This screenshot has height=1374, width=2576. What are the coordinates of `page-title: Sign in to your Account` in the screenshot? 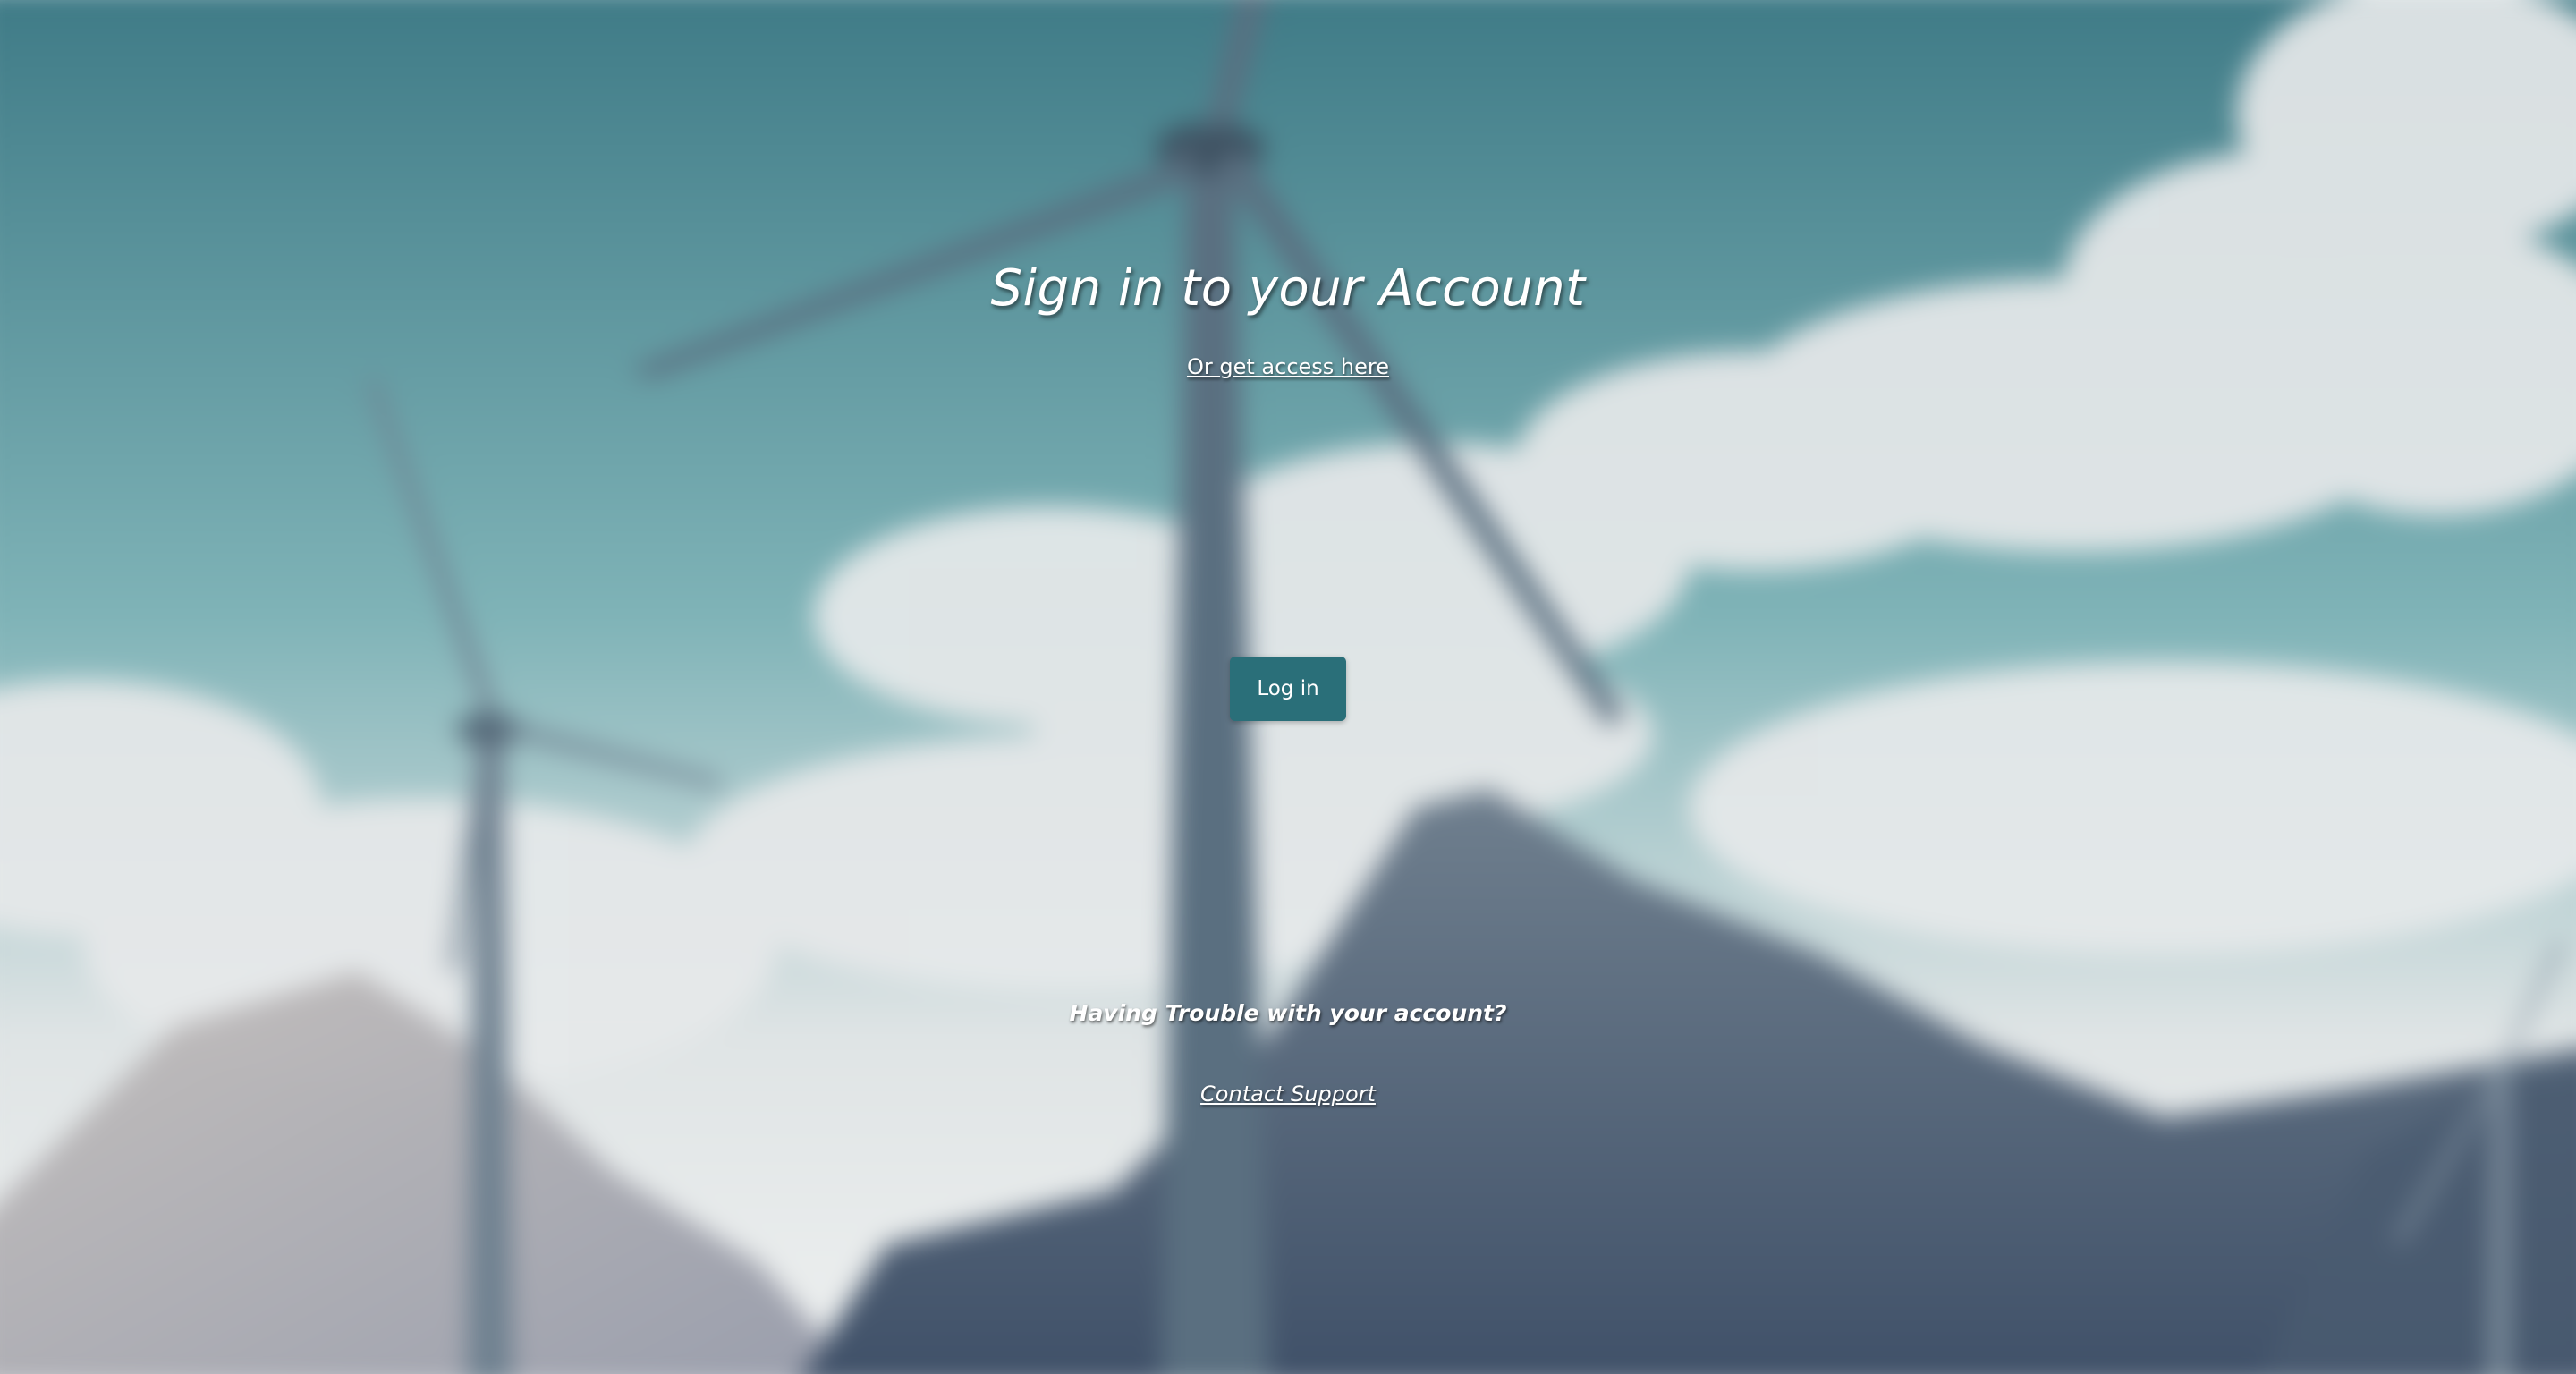 It's located at (1288, 288).